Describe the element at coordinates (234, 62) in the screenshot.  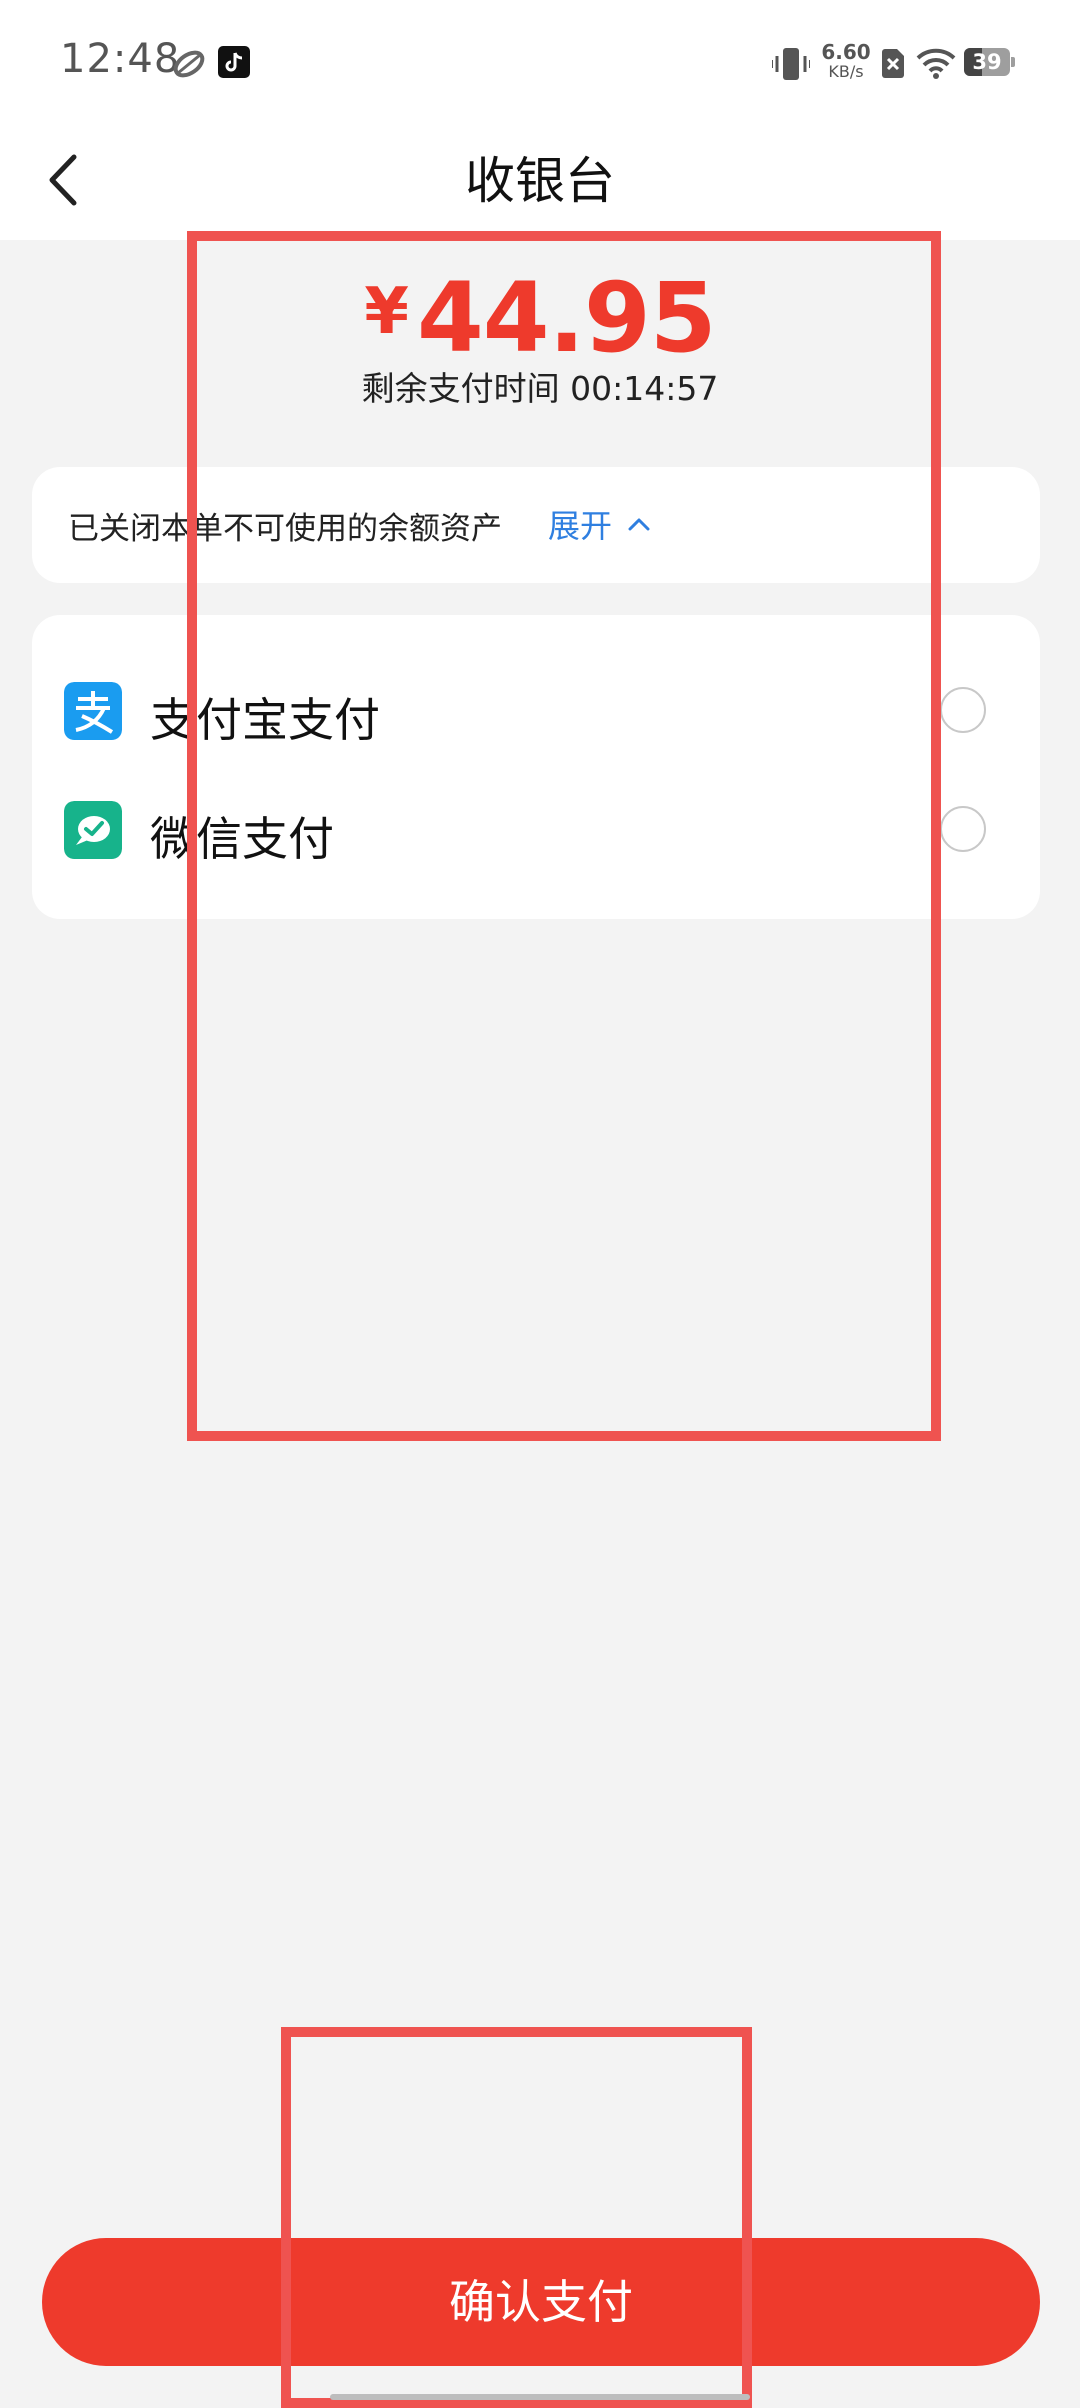
I see `tiktok-icon` at that location.